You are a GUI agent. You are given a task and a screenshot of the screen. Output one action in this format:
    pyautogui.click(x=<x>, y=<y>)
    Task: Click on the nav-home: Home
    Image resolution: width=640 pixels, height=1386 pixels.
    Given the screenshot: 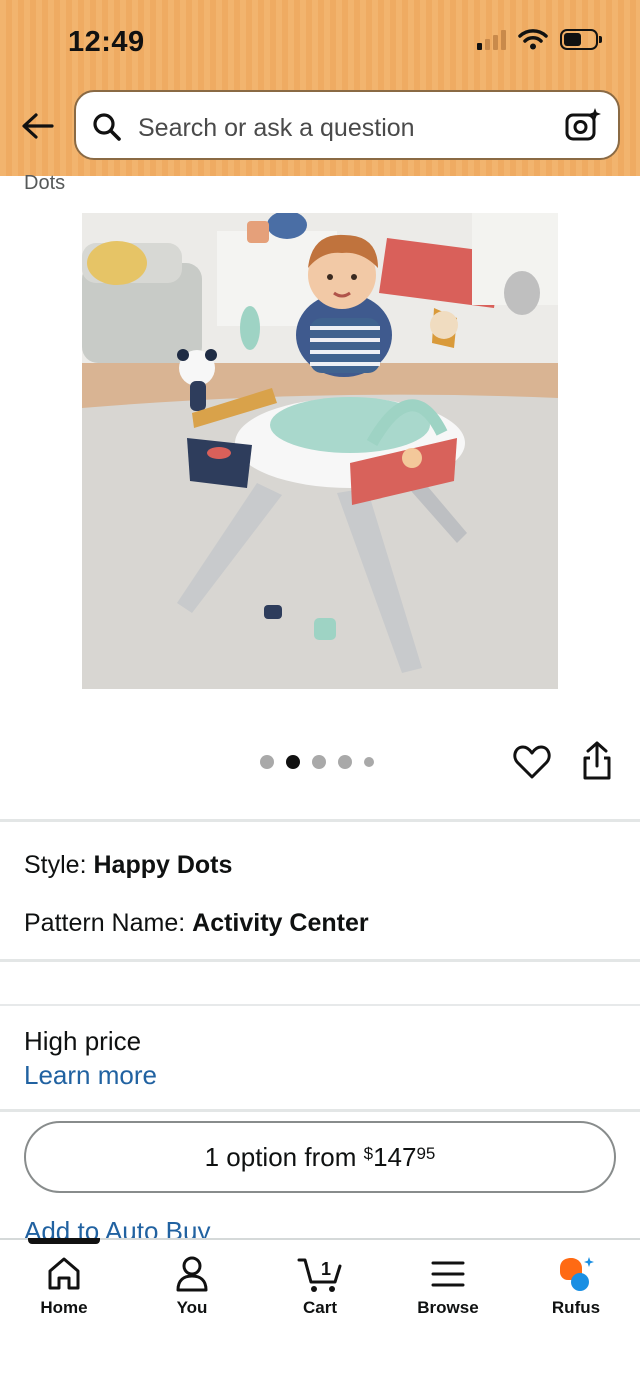 What is the action you would take?
    pyautogui.click(x=64, y=1286)
    